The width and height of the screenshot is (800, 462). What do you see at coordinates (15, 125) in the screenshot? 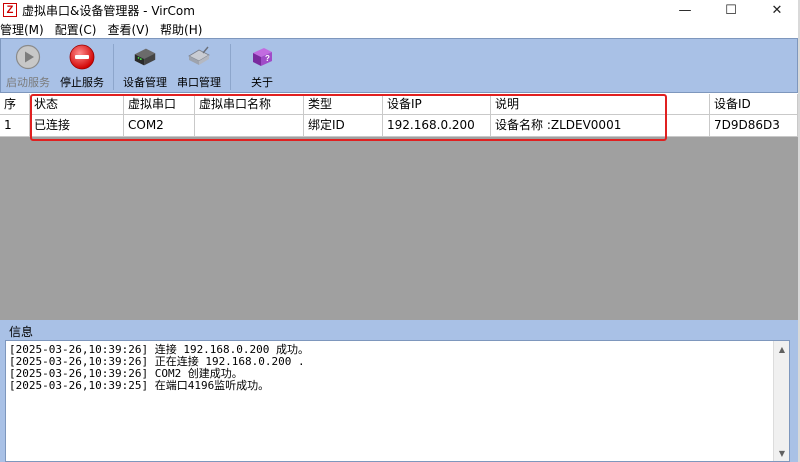
I see `cell-index: 1` at bounding box center [15, 125].